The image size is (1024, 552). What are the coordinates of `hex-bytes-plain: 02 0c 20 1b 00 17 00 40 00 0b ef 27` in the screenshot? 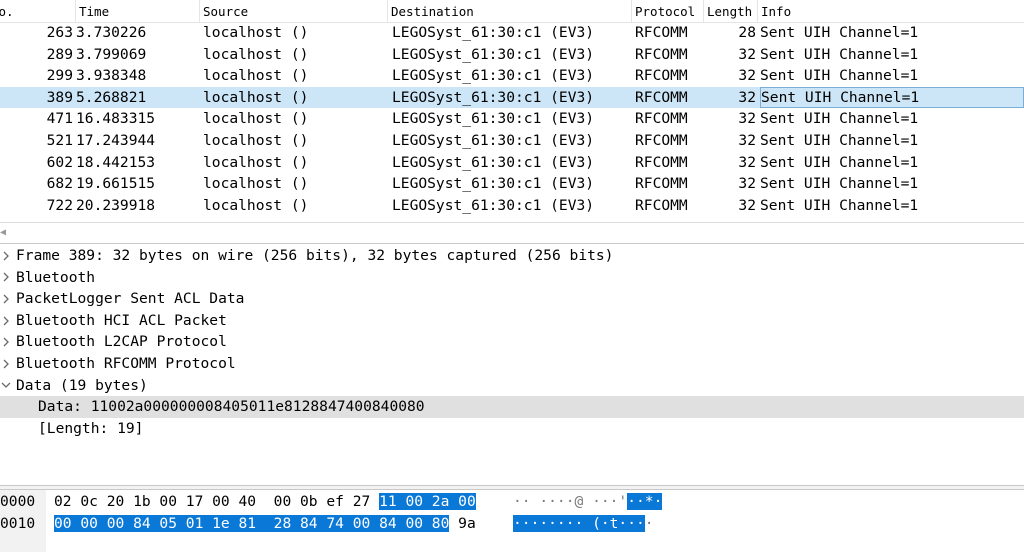 It's located at (217, 501).